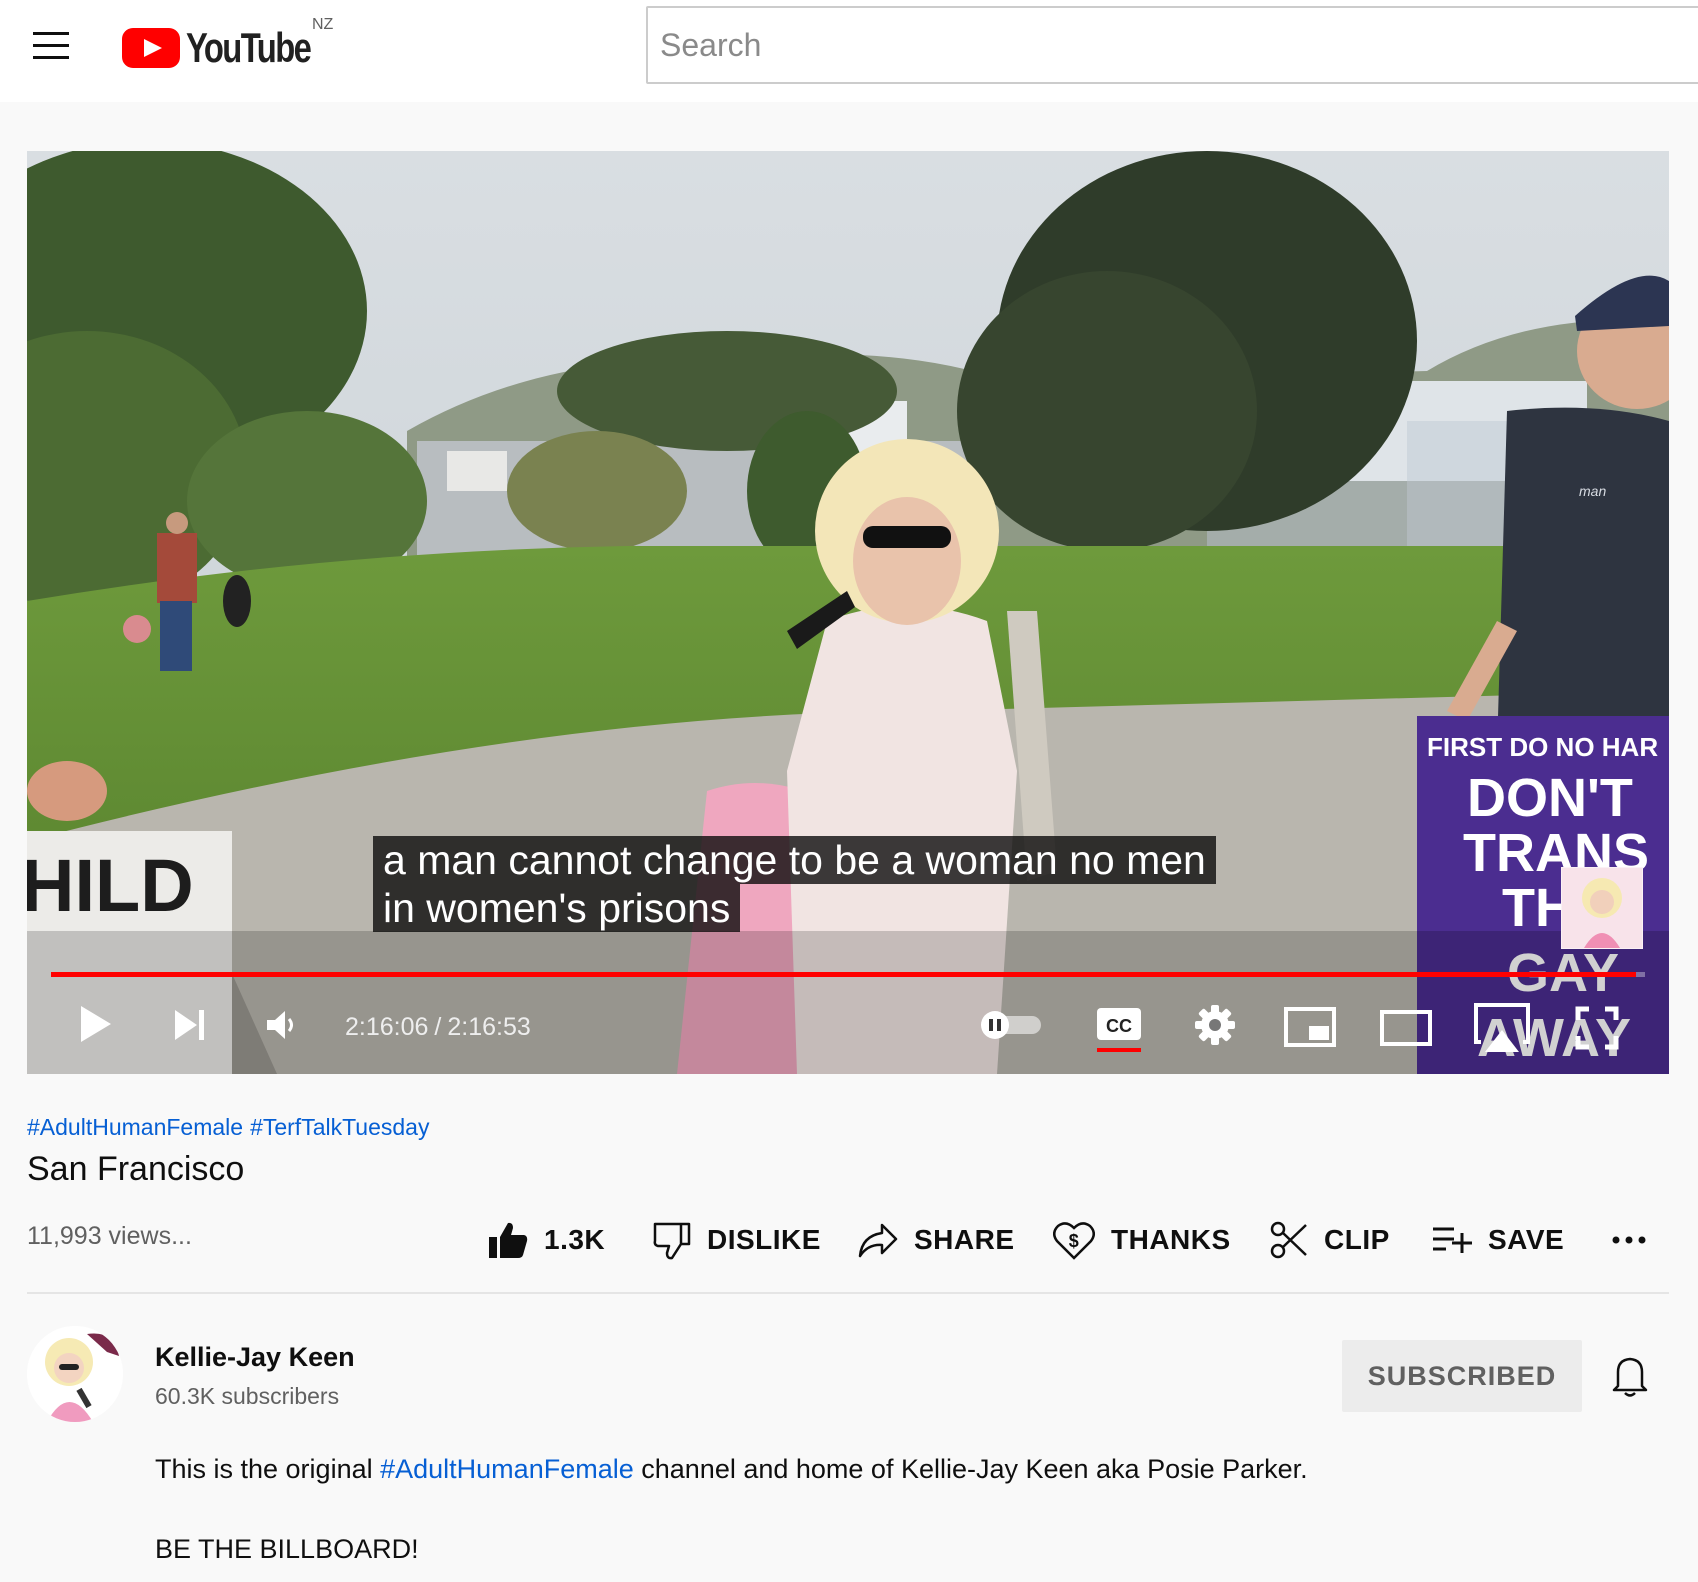  What do you see at coordinates (282, 1025) in the screenshot?
I see `volume-icon` at bounding box center [282, 1025].